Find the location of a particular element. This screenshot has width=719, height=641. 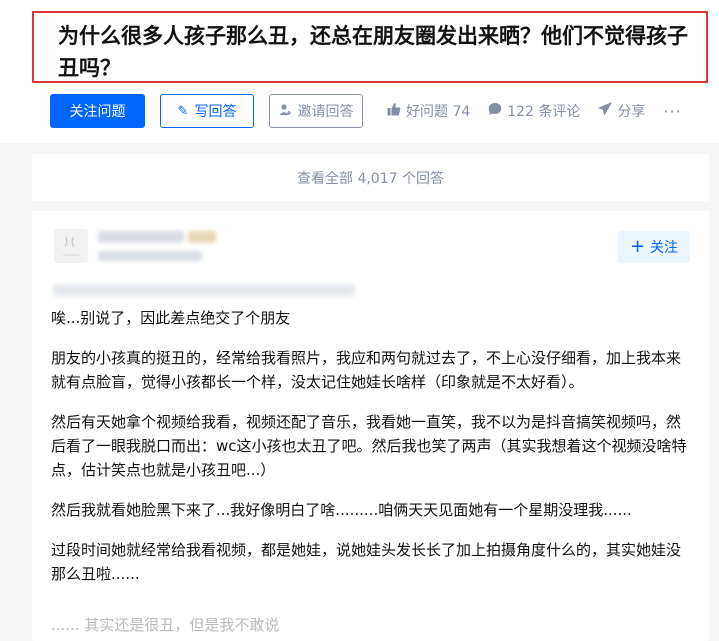

follow-author-label: 关注 is located at coordinates (664, 248).